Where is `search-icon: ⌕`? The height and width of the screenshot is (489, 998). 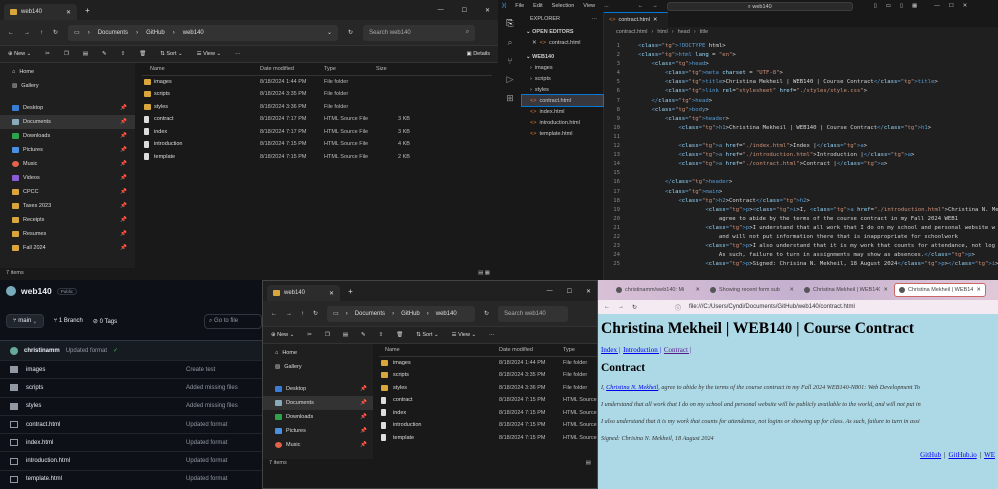
search-icon: ⌕ is located at coordinates (510, 42).